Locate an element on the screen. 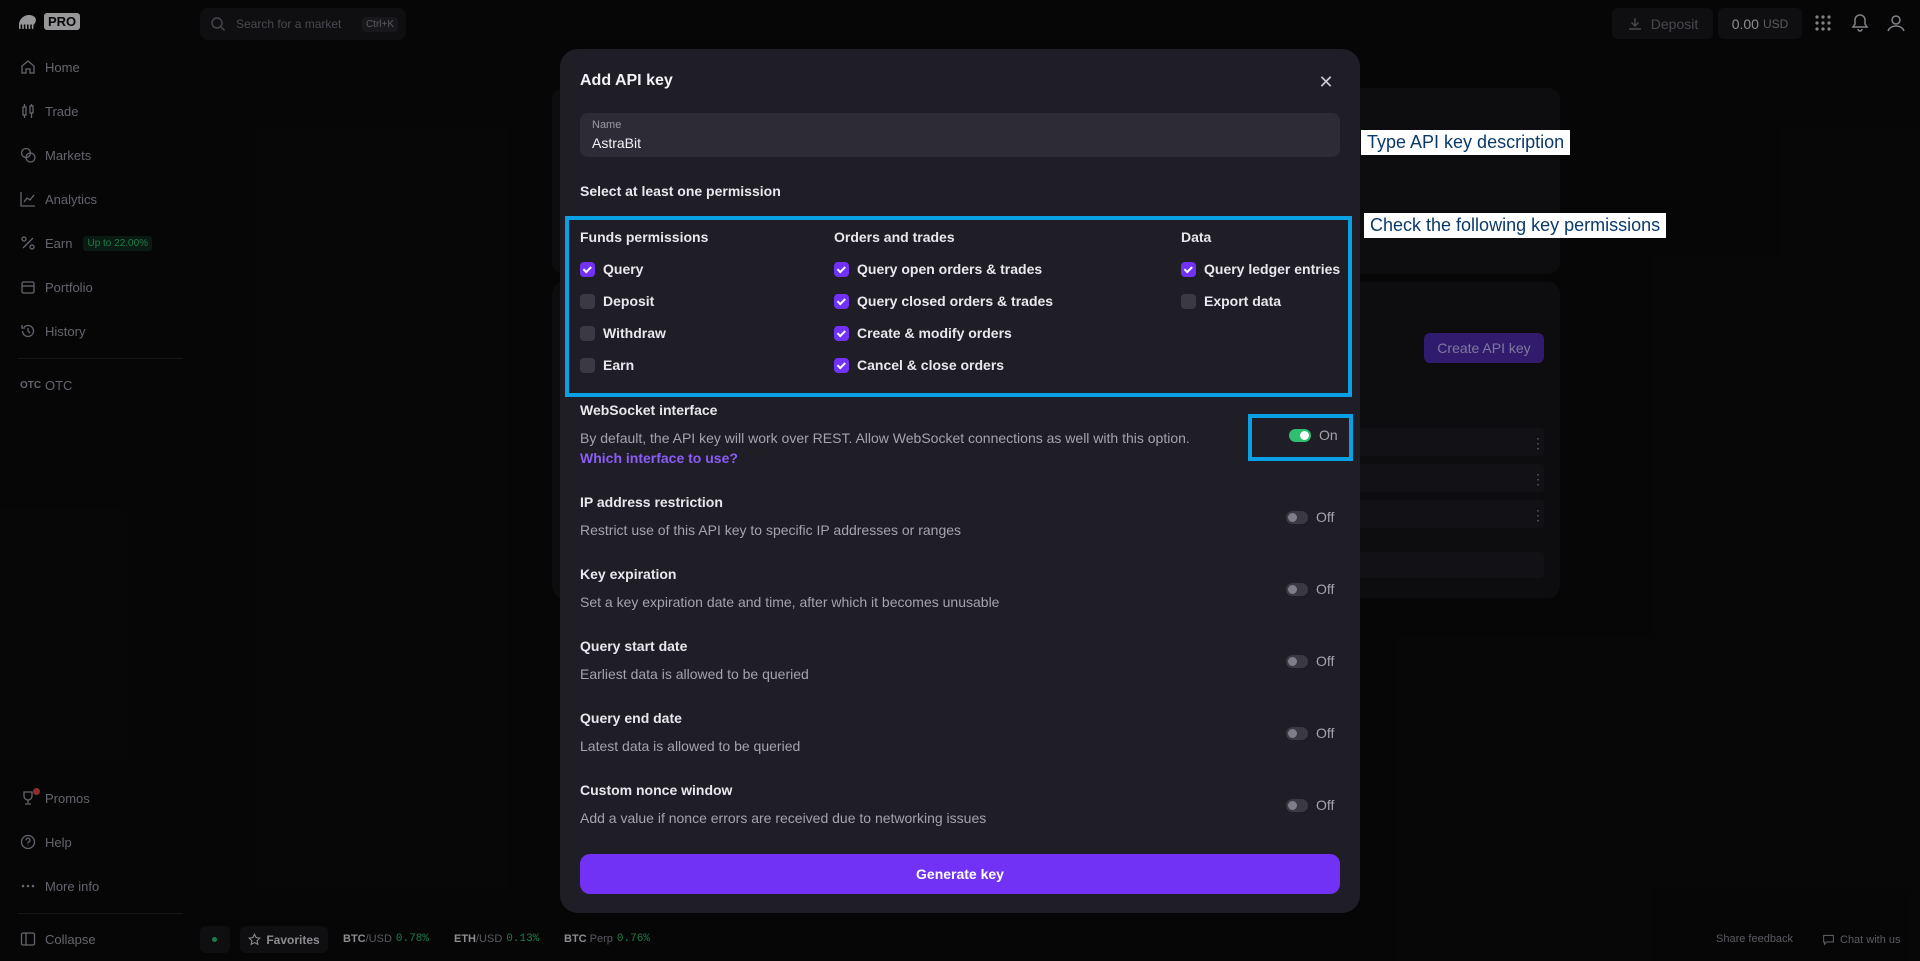 This screenshot has width=1920, height=961. ip-restriction-toggle: Off is located at coordinates (1310, 517).